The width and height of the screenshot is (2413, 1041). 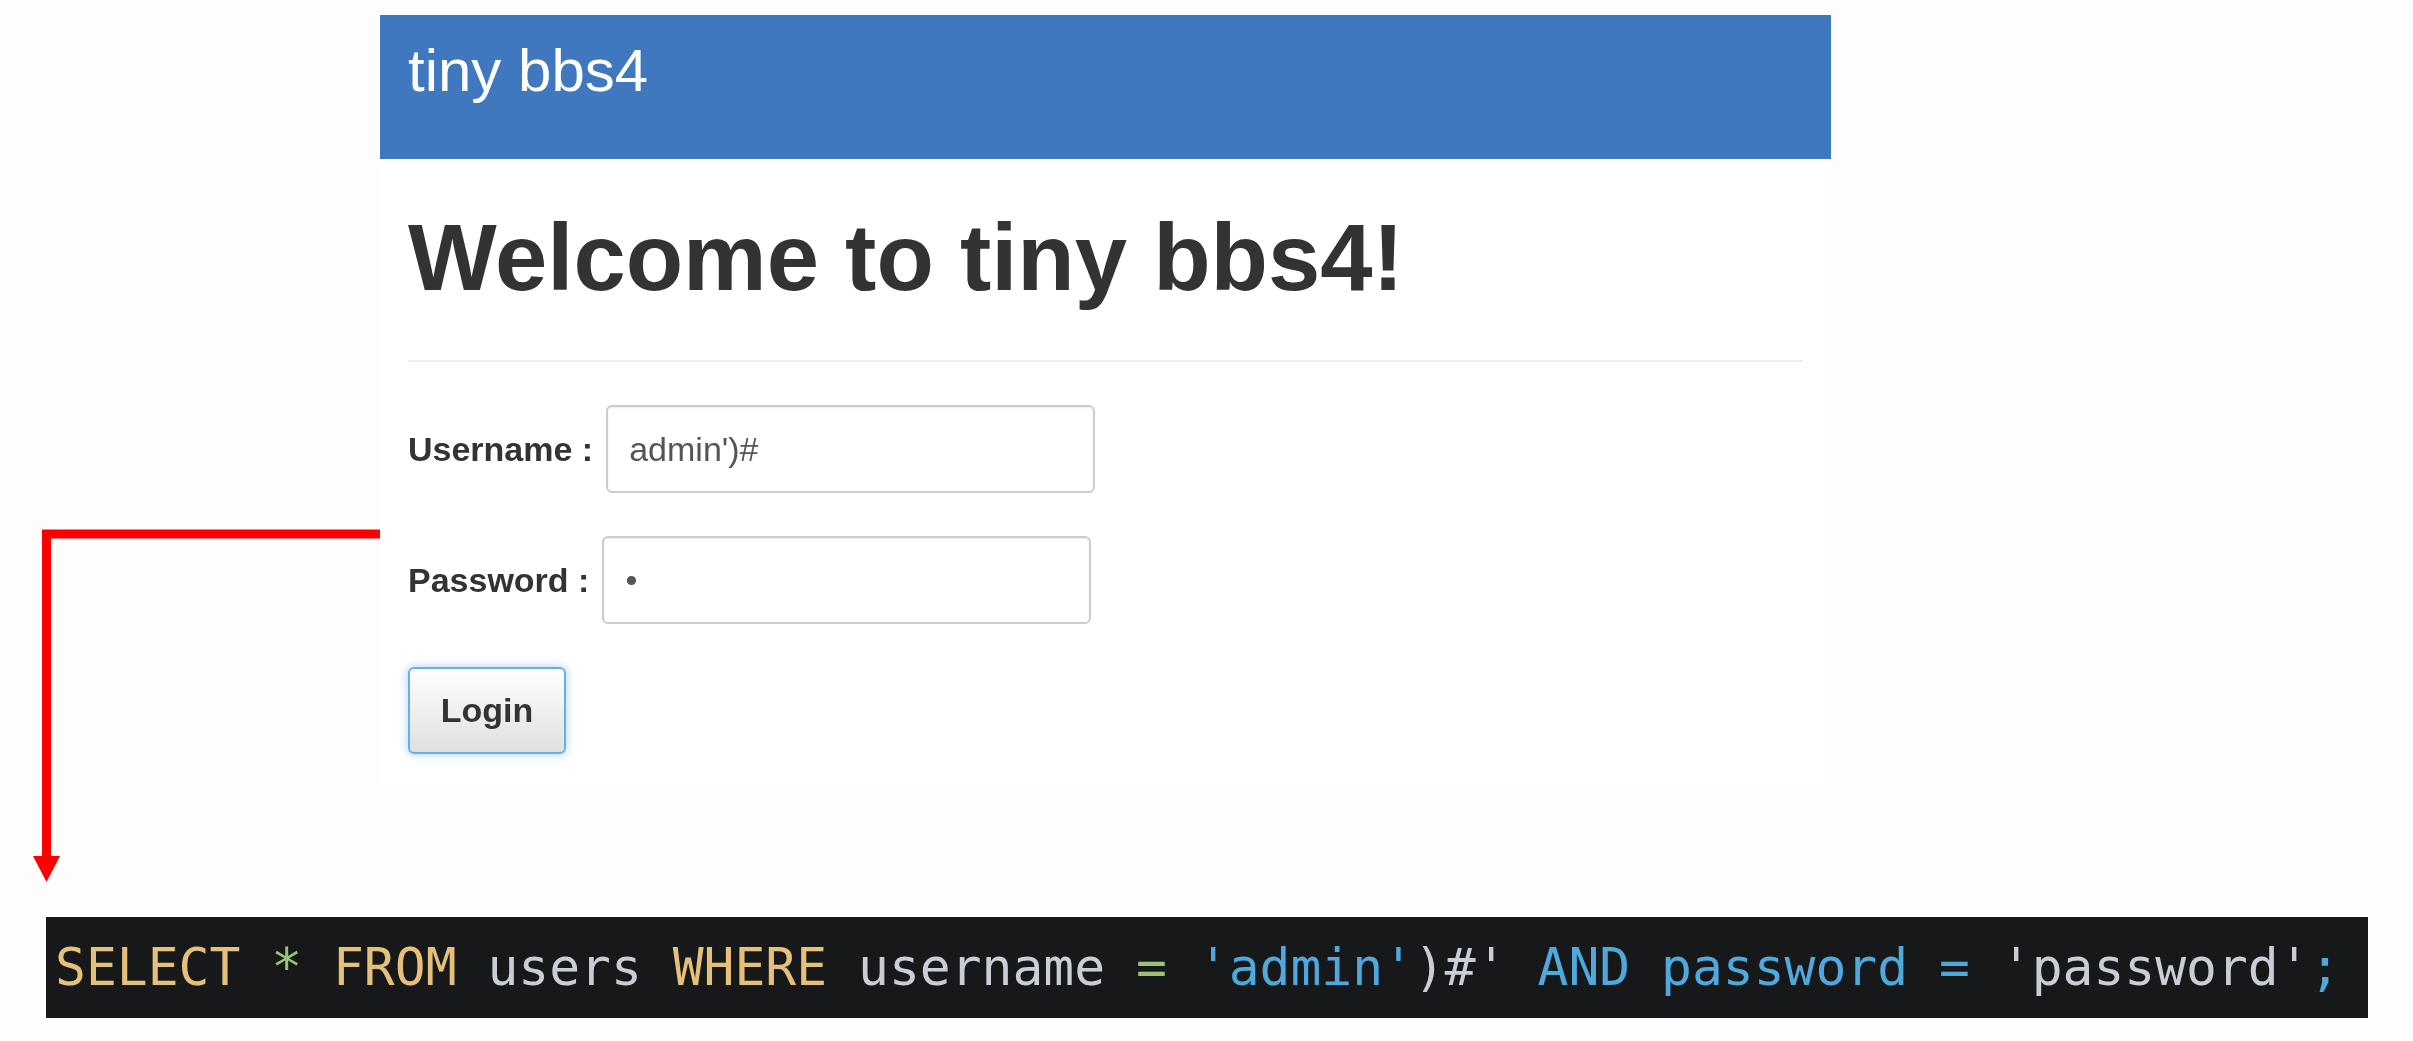 What do you see at coordinates (501, 449) in the screenshot?
I see `field-label: Username :` at bounding box center [501, 449].